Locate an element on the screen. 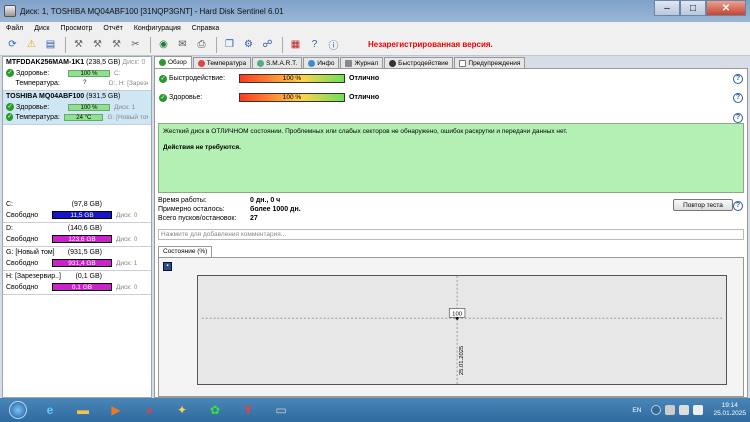 Image resolution: width=750 pixels, height=422 pixels. maximize-button: □ is located at coordinates (693, 8).